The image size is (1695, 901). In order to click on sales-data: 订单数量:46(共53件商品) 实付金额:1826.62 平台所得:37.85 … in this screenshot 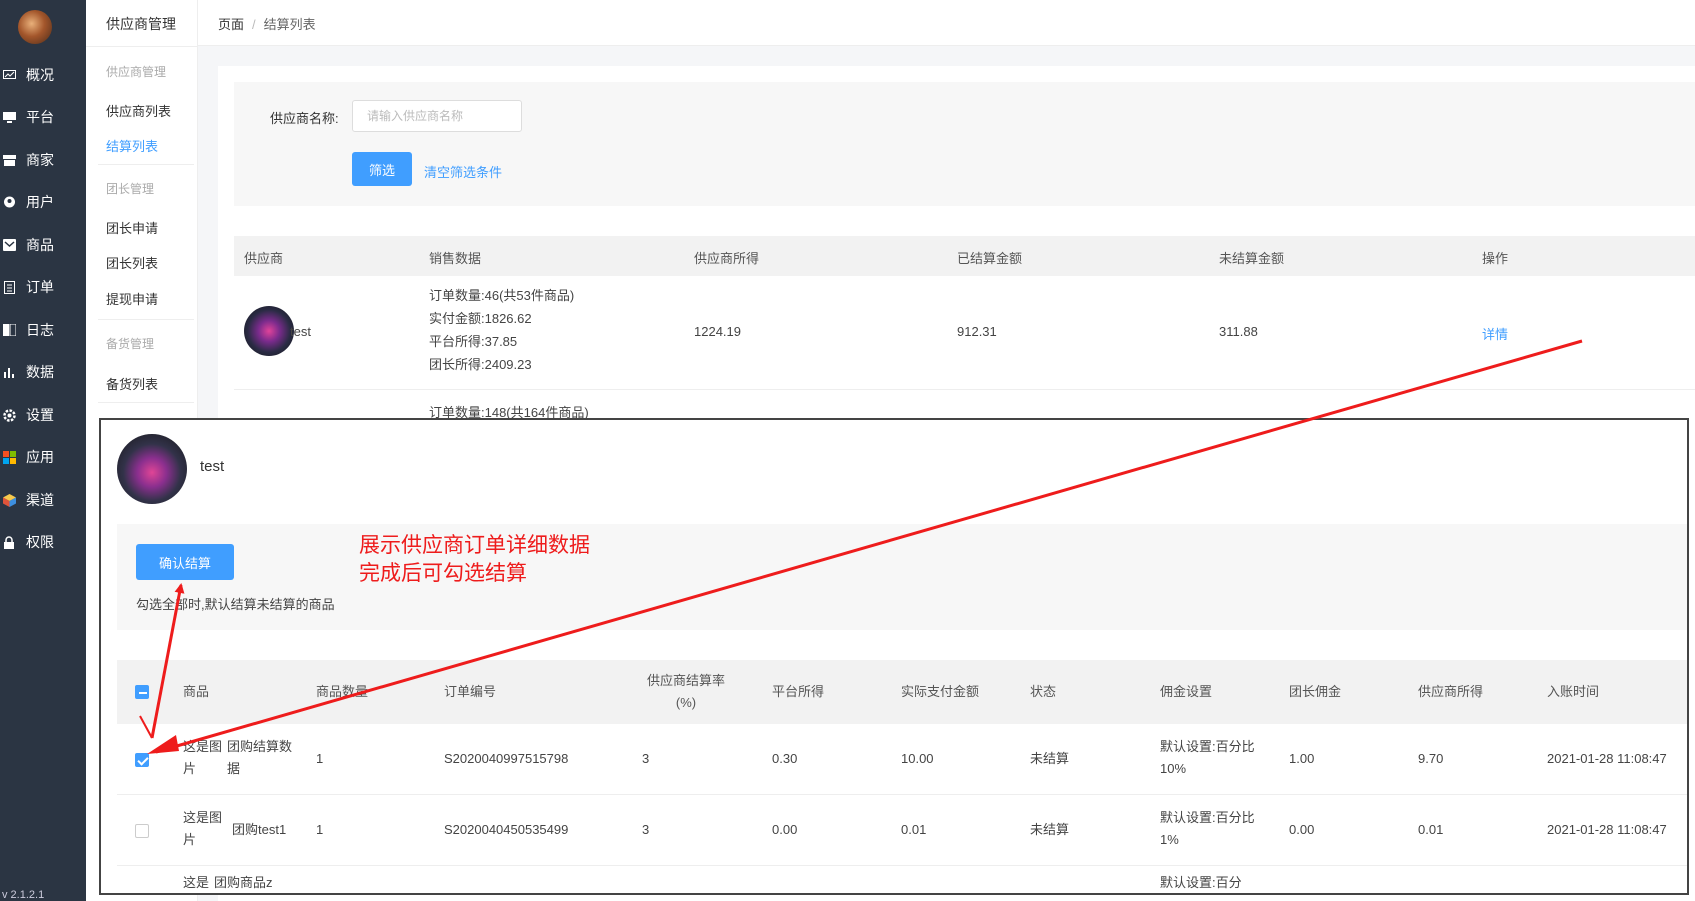, I will do `click(501, 330)`.